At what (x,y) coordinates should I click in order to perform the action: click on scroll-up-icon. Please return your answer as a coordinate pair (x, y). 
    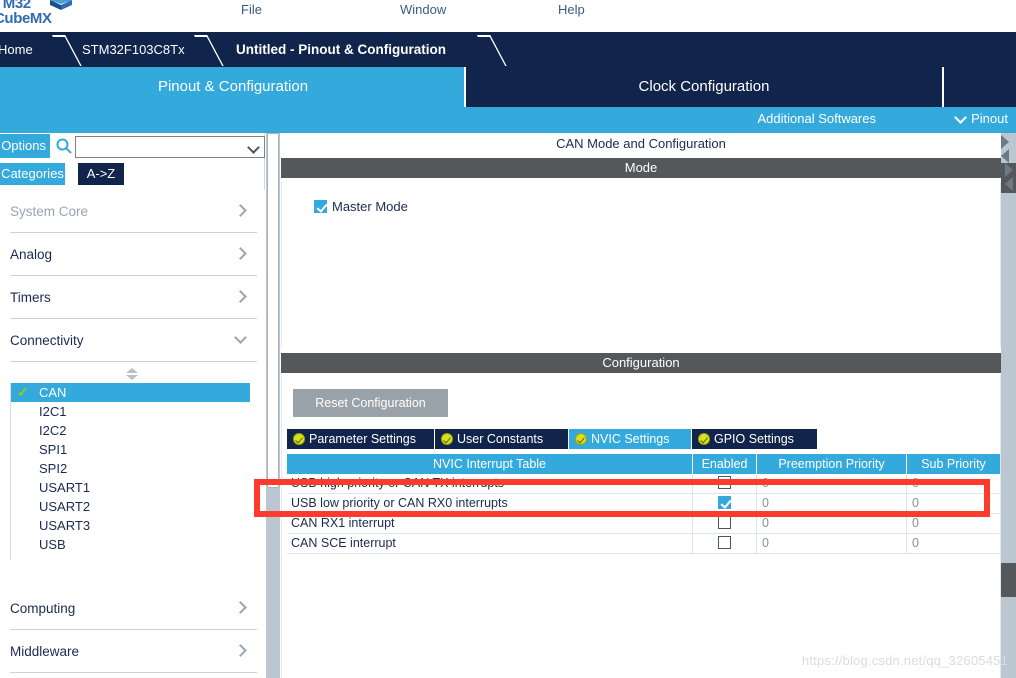
    Looking at the image, I should click on (132, 370).